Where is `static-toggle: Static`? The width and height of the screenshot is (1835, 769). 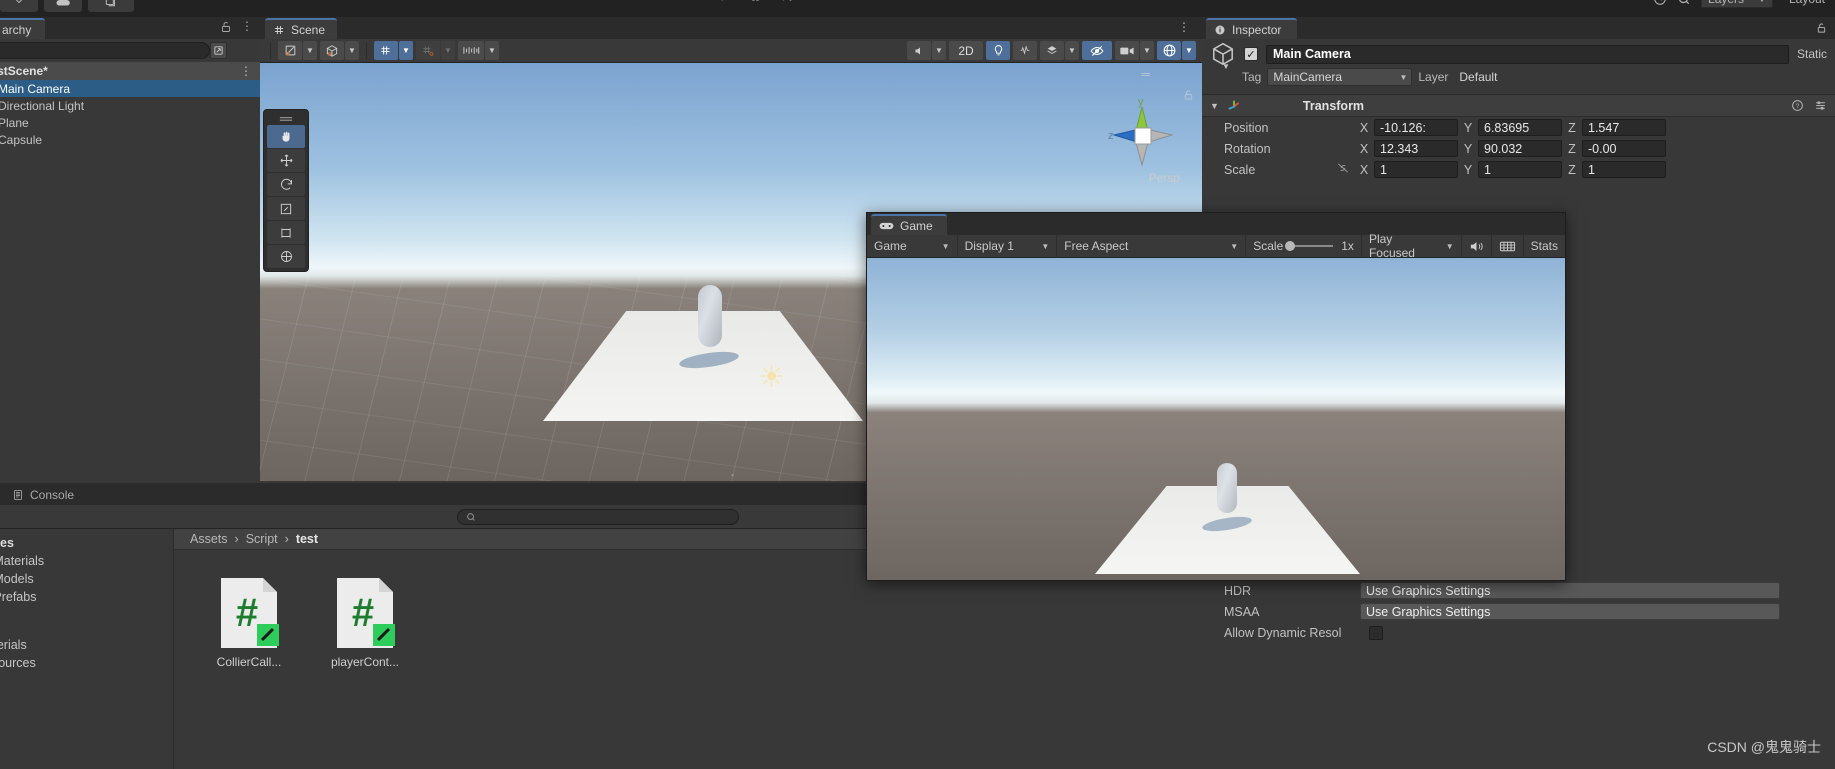 static-toggle: Static is located at coordinates (1813, 54).